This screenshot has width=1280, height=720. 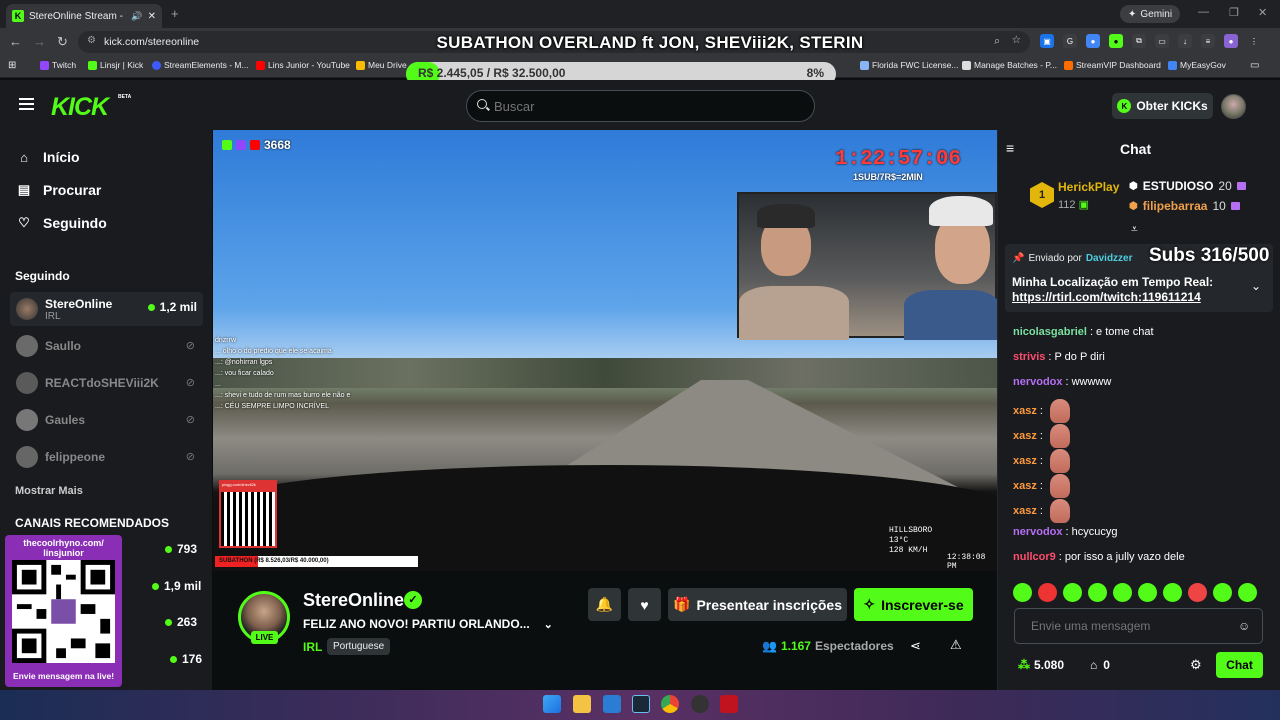 I want to click on extension-icon: ▣, so click(x=1047, y=41).